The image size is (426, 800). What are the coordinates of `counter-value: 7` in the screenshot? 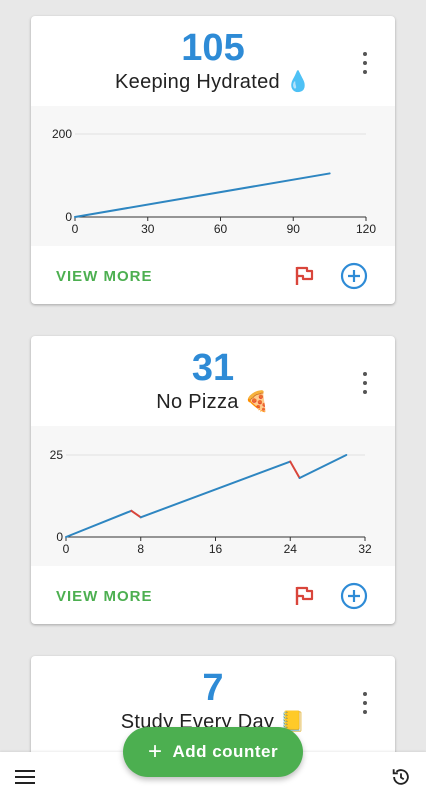 It's located at (213, 688).